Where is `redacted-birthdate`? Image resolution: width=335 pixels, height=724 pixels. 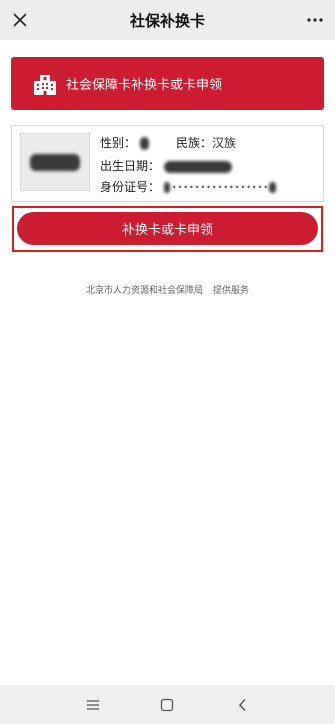
redacted-birthdate is located at coordinates (197, 166).